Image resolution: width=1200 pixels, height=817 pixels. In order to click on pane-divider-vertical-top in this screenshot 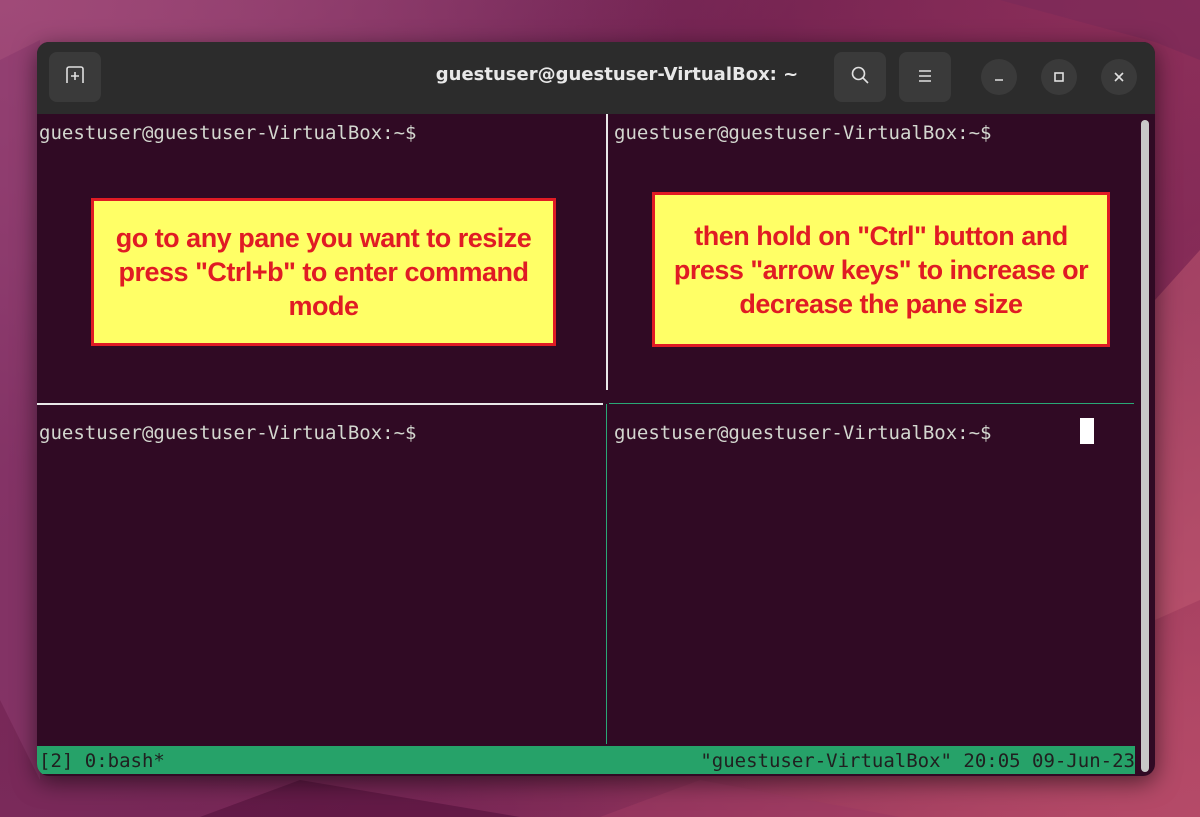, I will do `click(607, 252)`.